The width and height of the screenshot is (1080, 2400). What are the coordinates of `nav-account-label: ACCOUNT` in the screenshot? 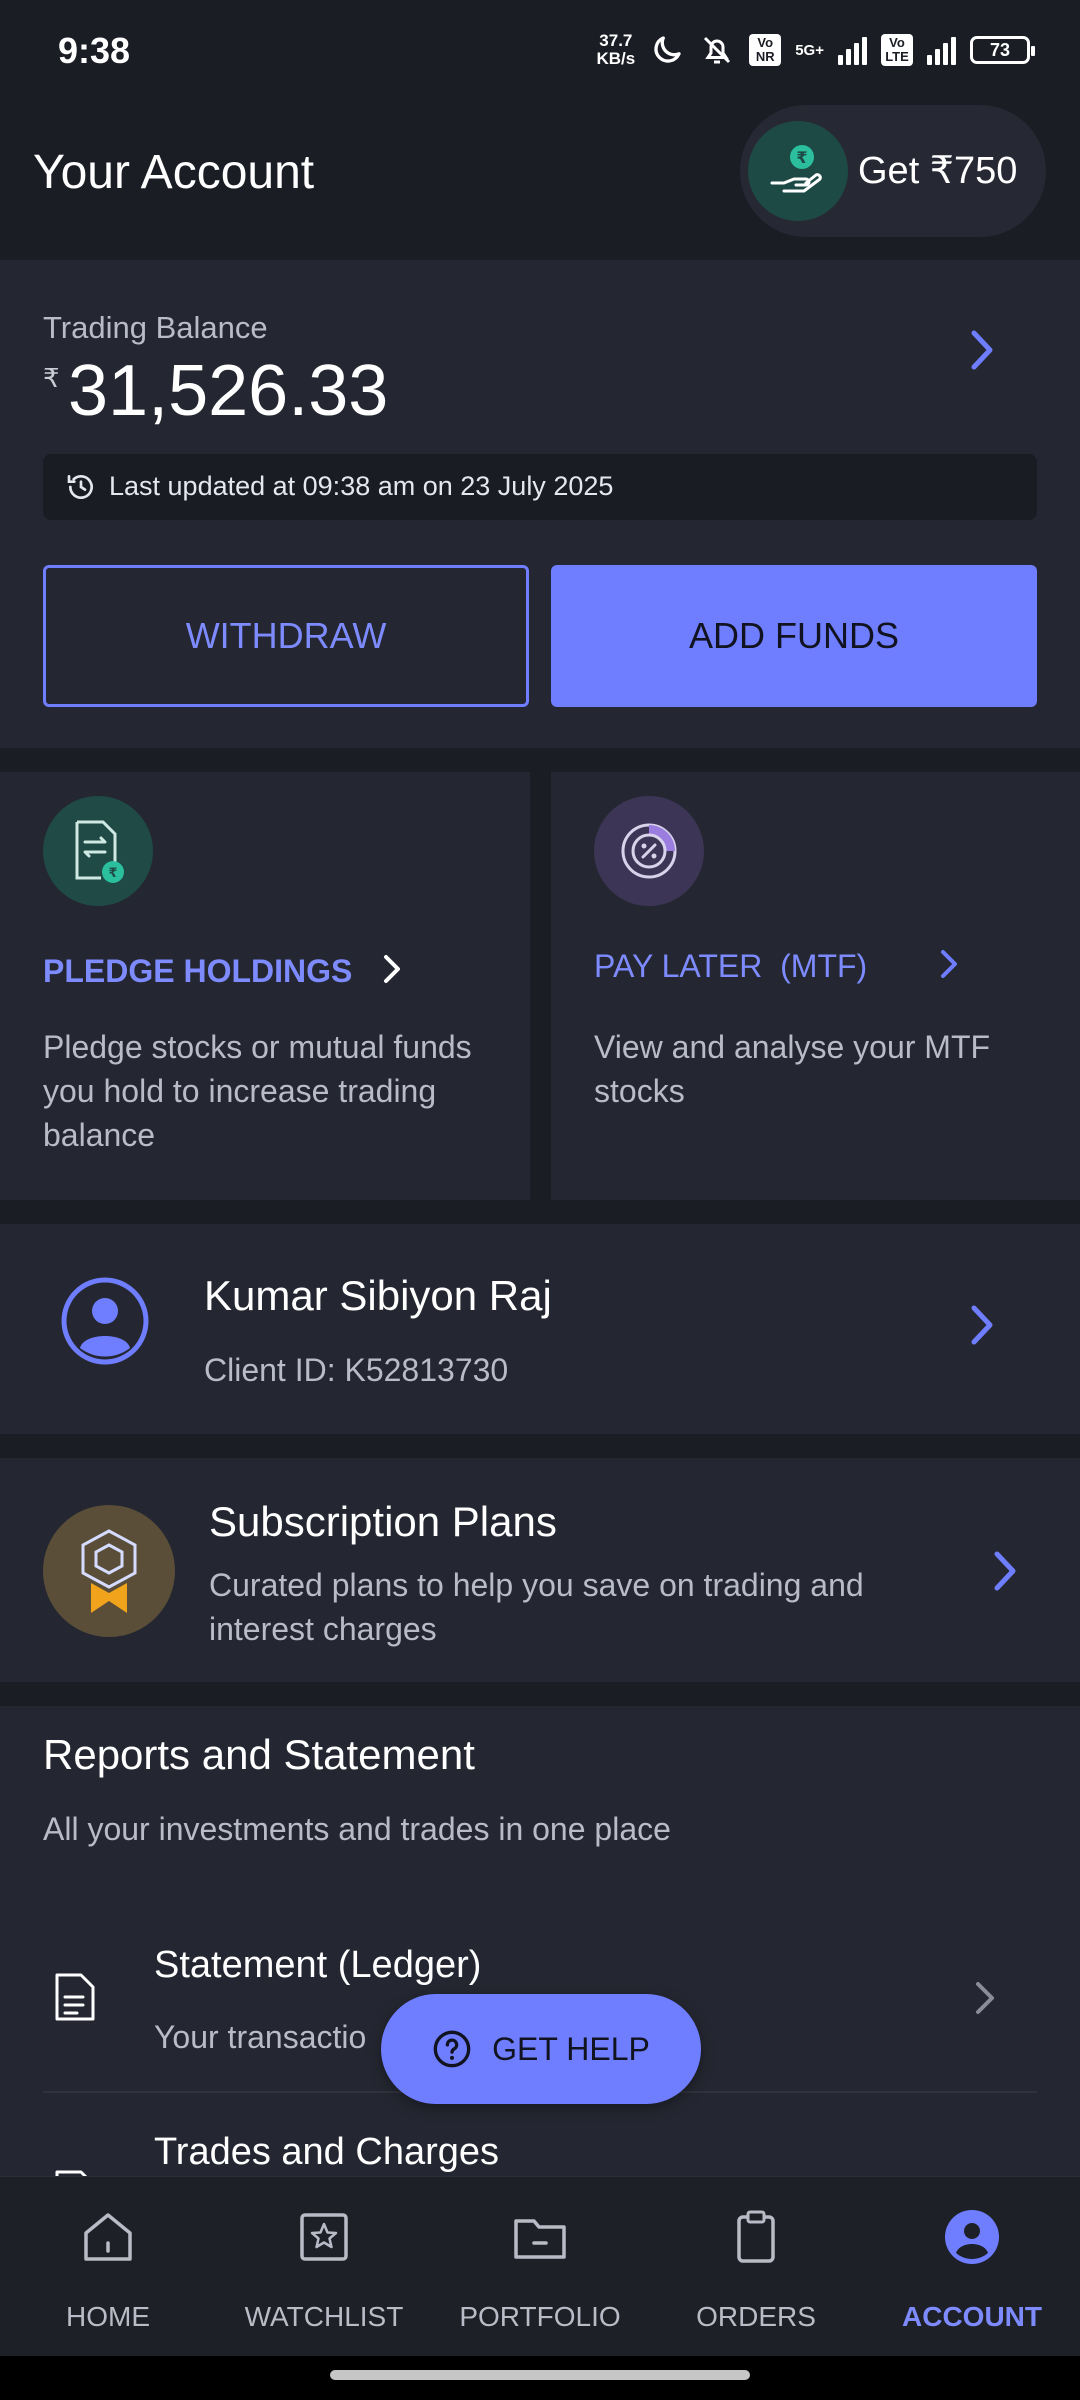 It's located at (972, 2316).